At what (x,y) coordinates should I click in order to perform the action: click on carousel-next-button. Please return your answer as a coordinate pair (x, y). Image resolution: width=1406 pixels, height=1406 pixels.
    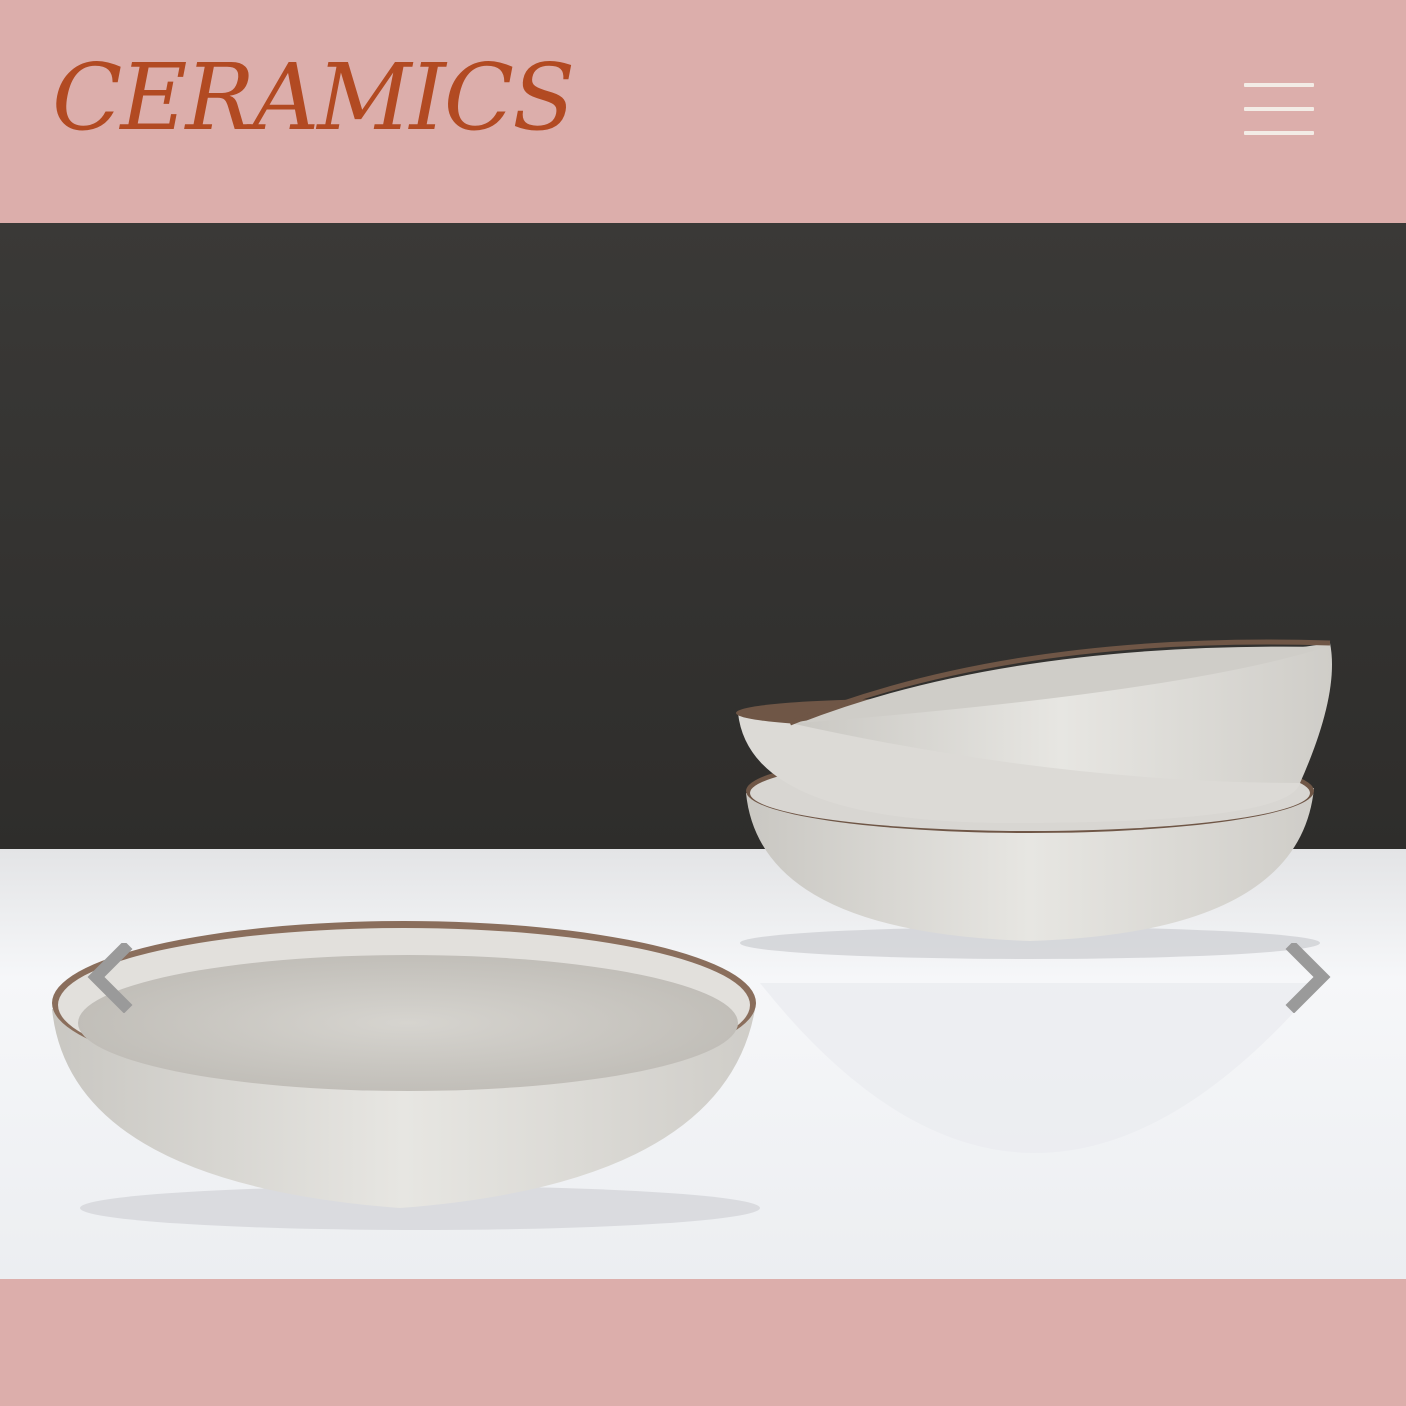
    Looking at the image, I should click on (1306, 978).